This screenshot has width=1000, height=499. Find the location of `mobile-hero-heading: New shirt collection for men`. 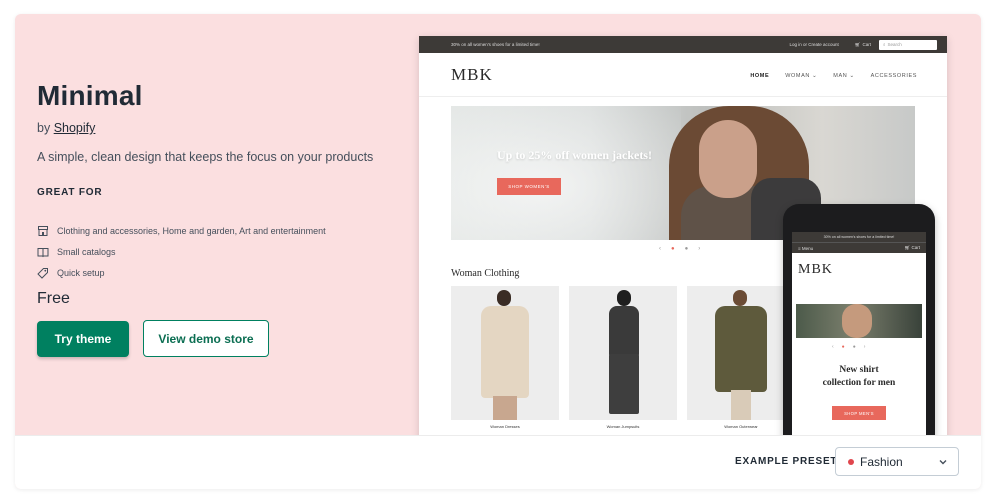

mobile-hero-heading: New shirt collection for men is located at coordinates (859, 376).